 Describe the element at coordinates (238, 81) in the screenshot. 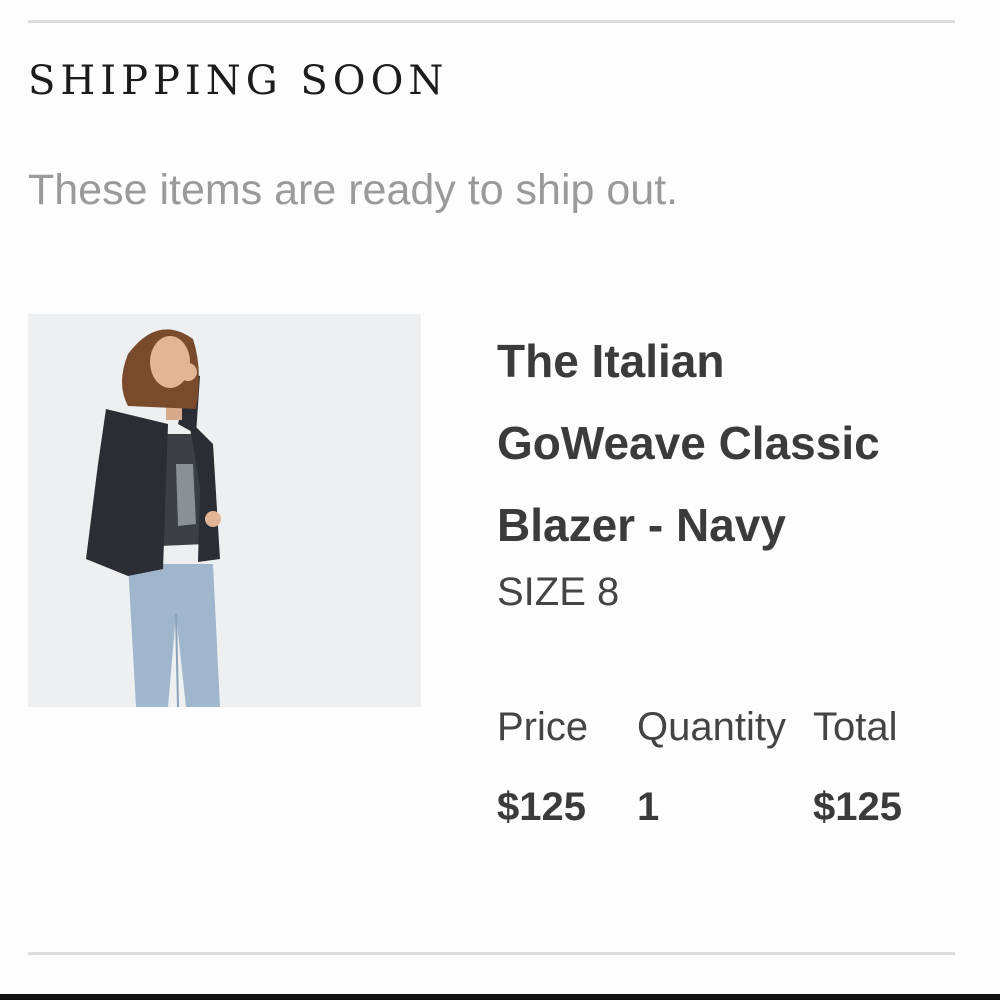

I see `section-heading: SHIPPING SOON` at that location.